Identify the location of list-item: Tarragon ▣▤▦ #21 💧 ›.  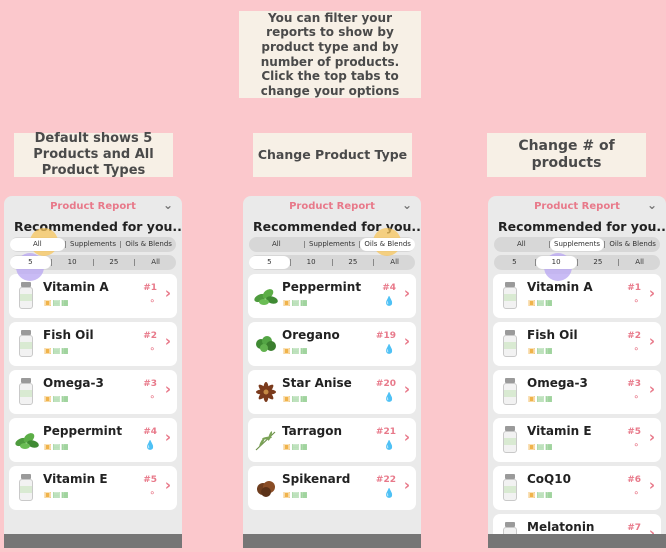
(332, 440).